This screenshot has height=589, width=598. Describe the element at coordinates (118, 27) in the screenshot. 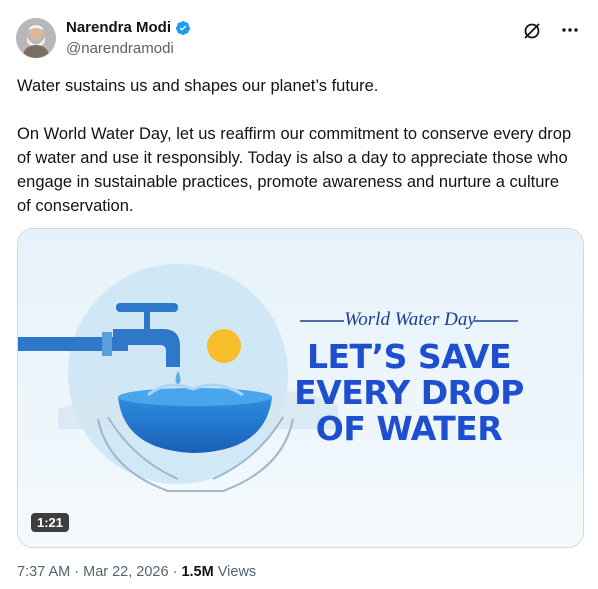

I see `display-name: Narendra Modi` at that location.